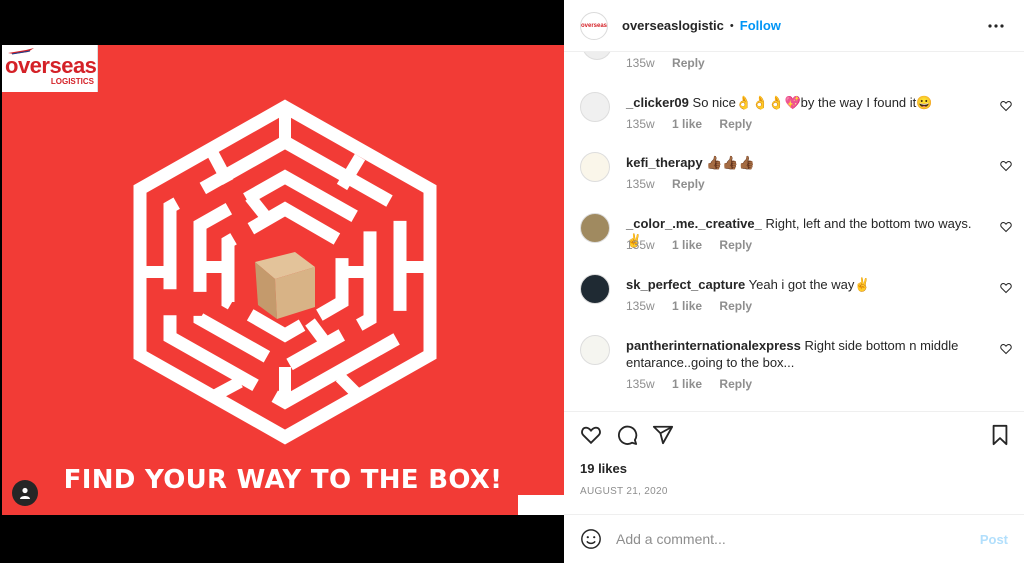  What do you see at coordinates (597, 56) in the screenshot?
I see `partial-comment-avatar` at bounding box center [597, 56].